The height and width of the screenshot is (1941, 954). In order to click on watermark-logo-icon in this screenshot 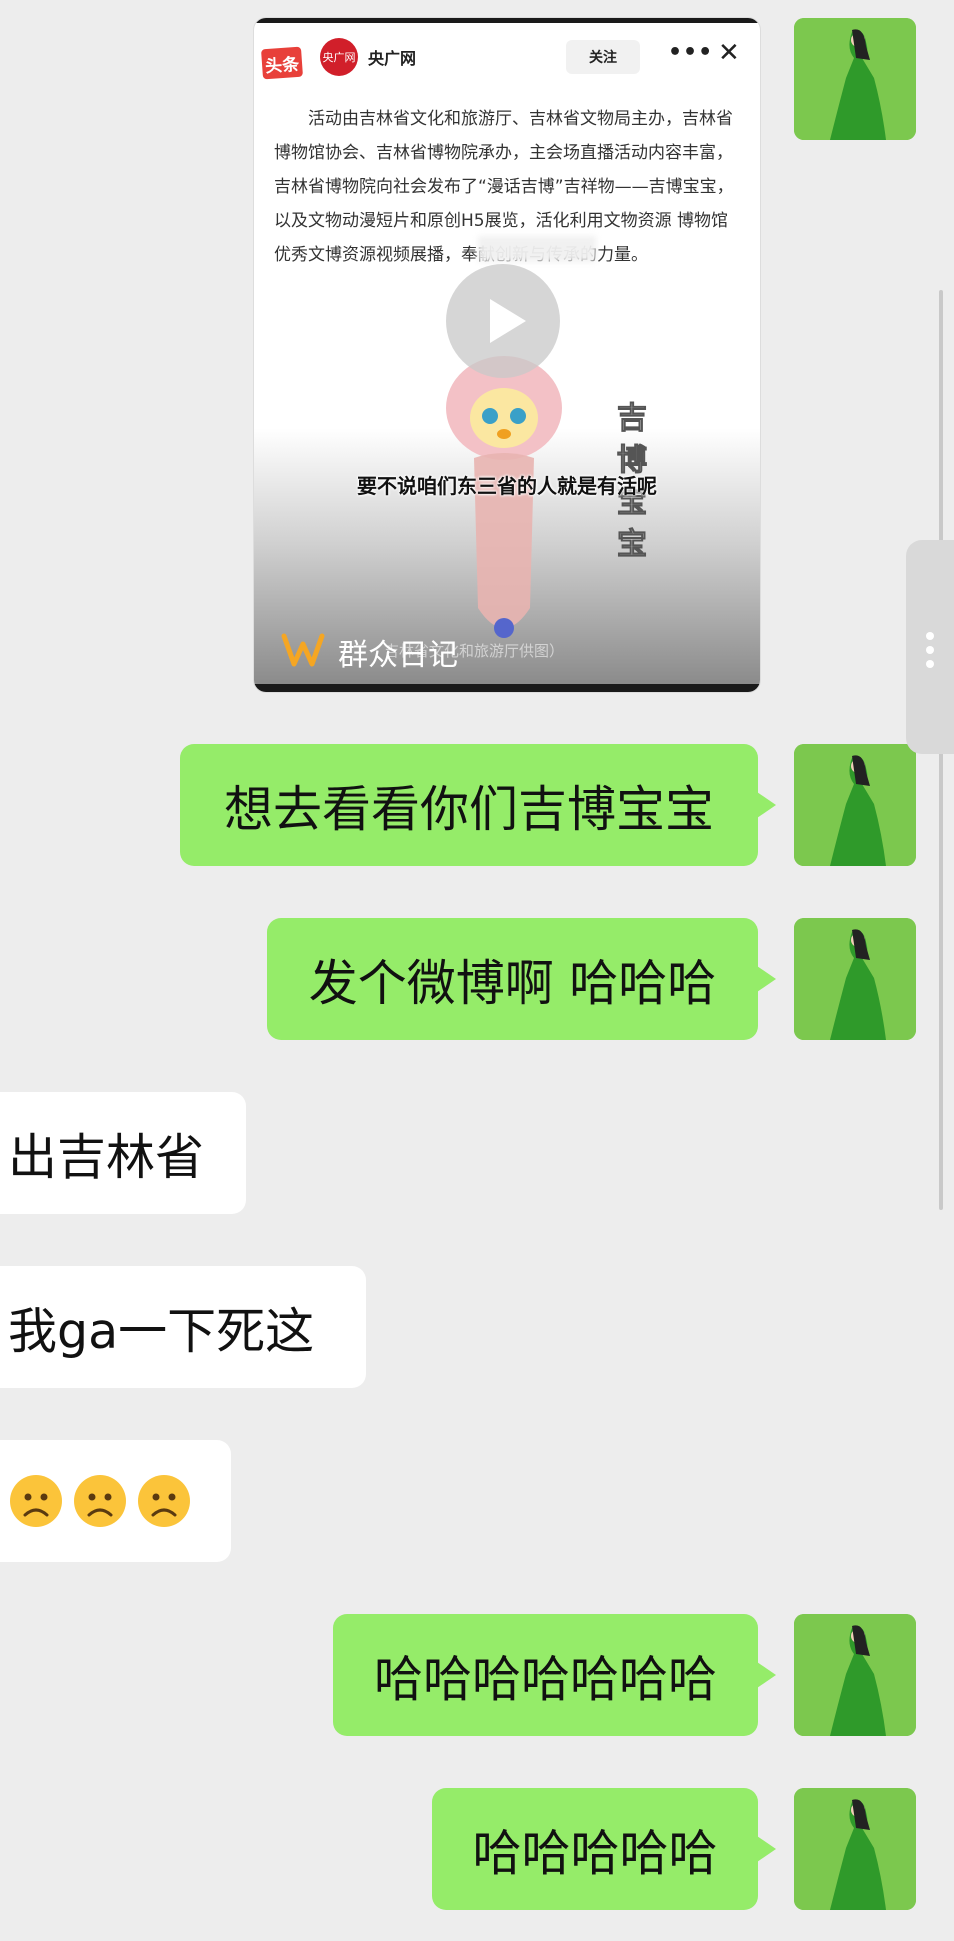, I will do `click(303, 650)`.